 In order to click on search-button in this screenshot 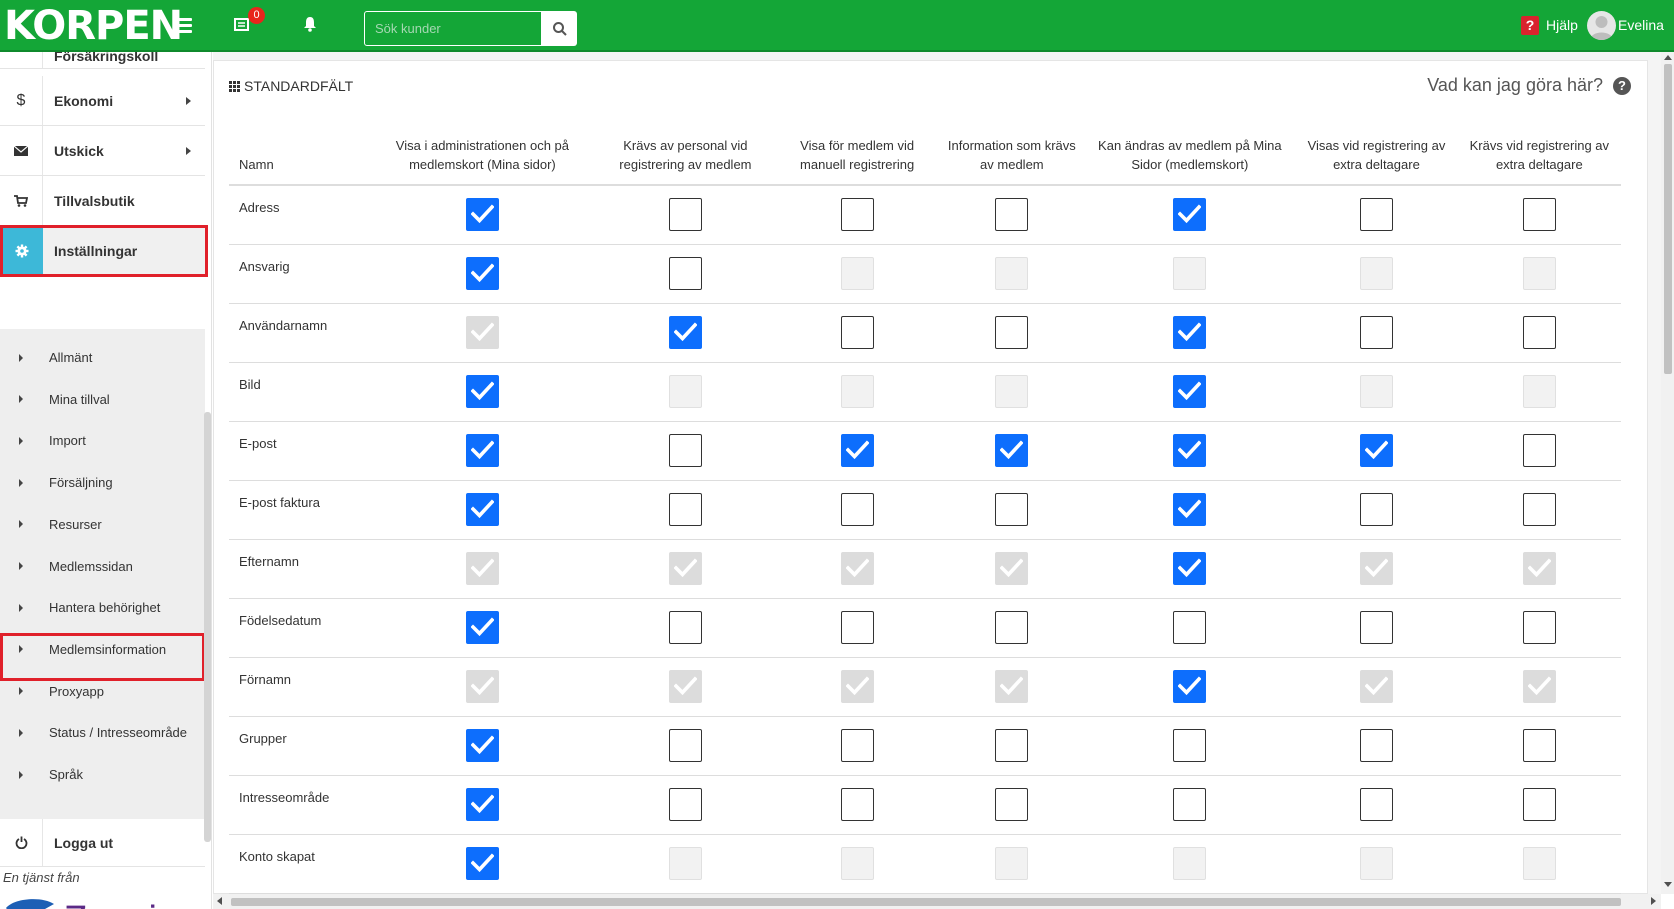, I will do `click(559, 28)`.